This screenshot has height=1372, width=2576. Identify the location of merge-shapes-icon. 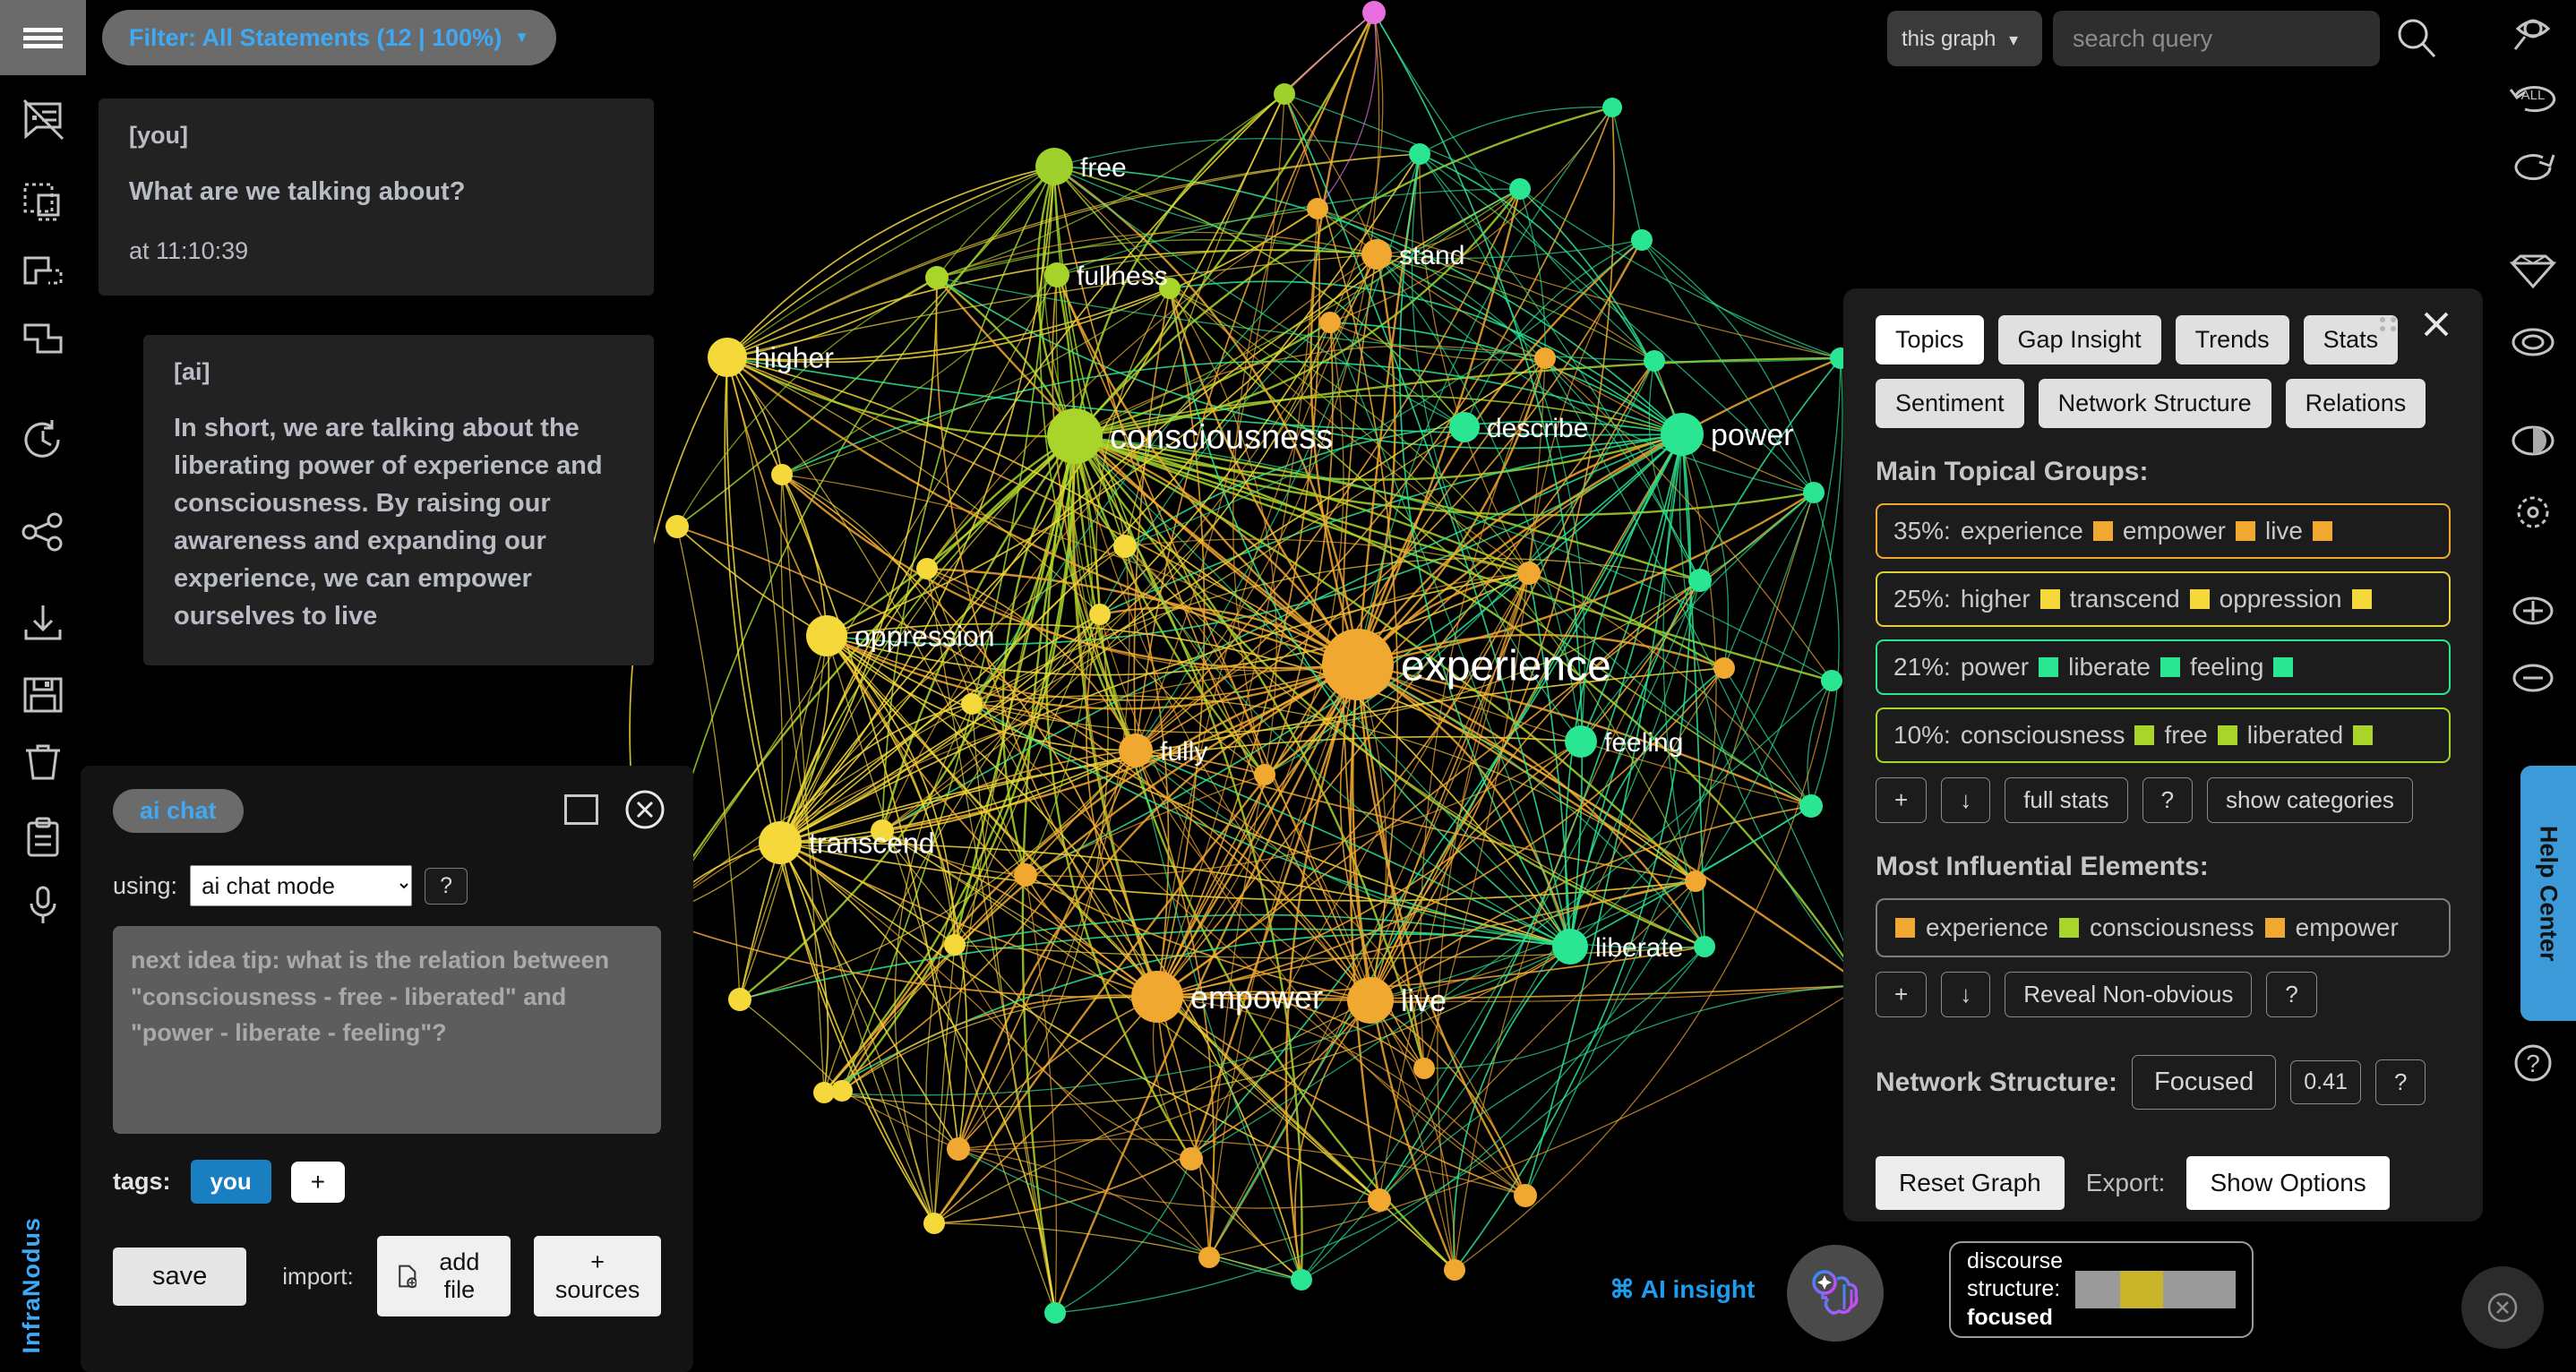
(43, 274).